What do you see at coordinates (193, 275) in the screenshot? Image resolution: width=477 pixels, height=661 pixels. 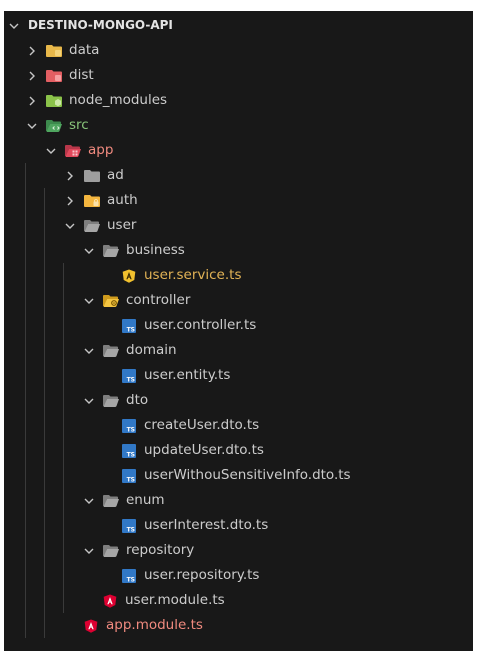 I see `file-label: user.service.ts` at bounding box center [193, 275].